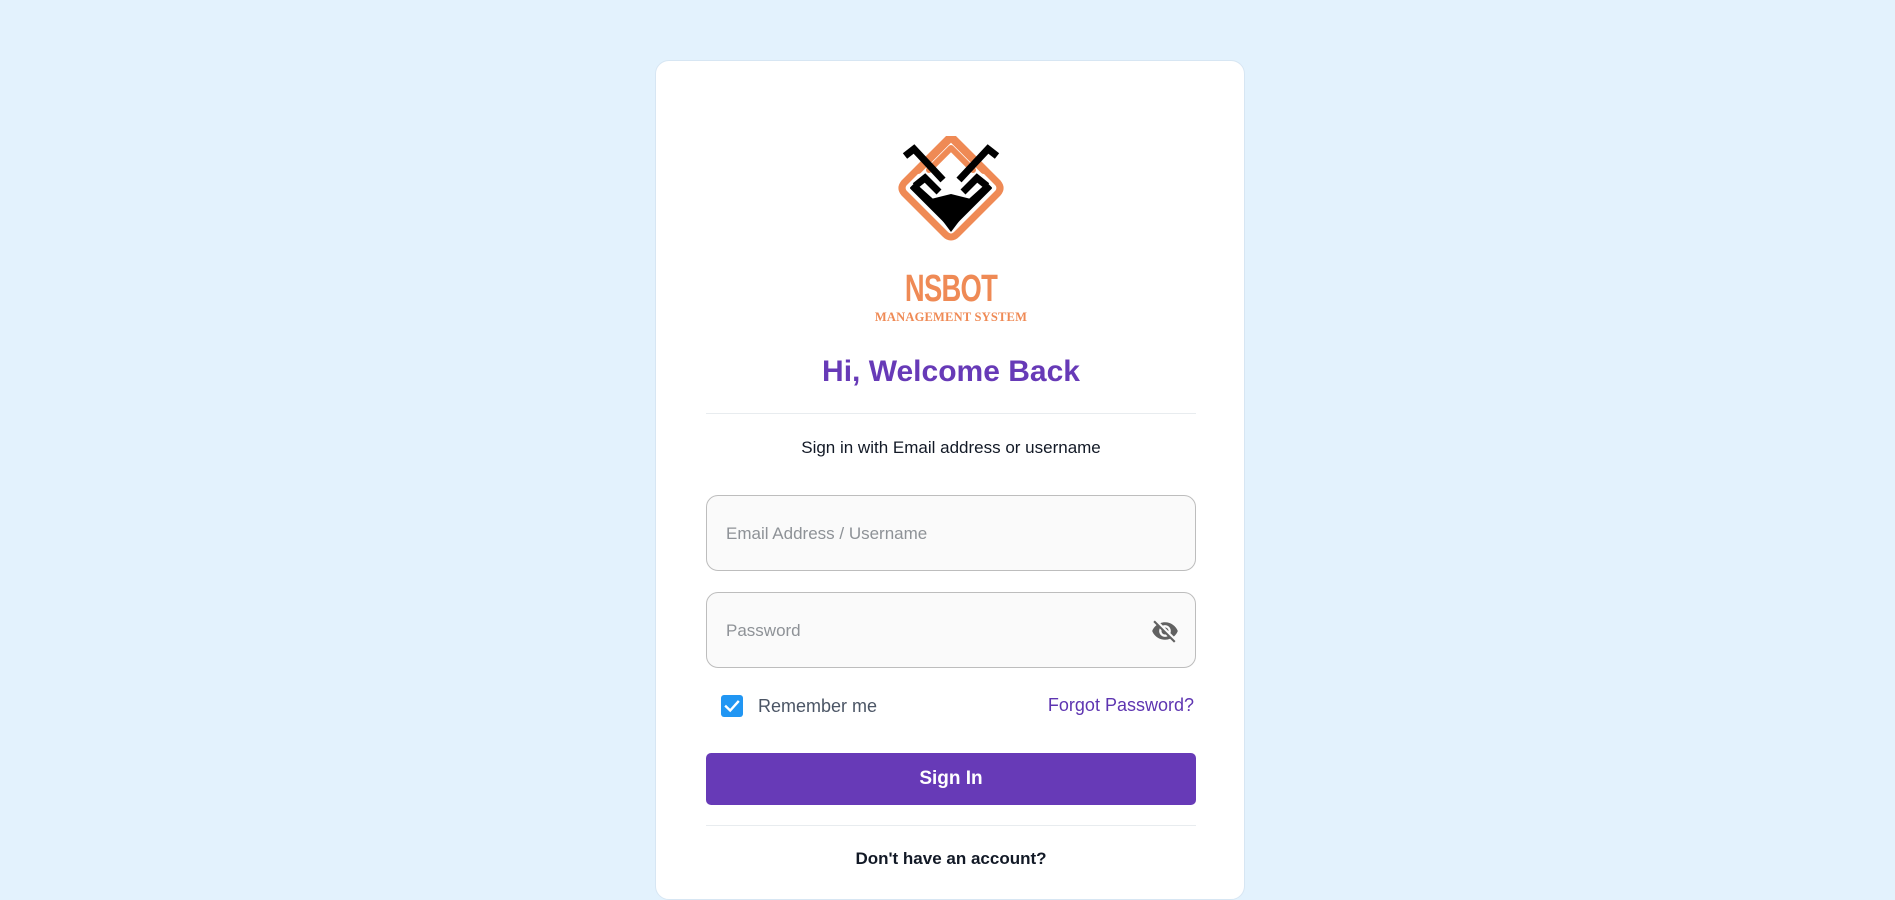  Describe the element at coordinates (951, 447) in the screenshot. I see `signin-subtitle: Sign in with Email address or username` at that location.